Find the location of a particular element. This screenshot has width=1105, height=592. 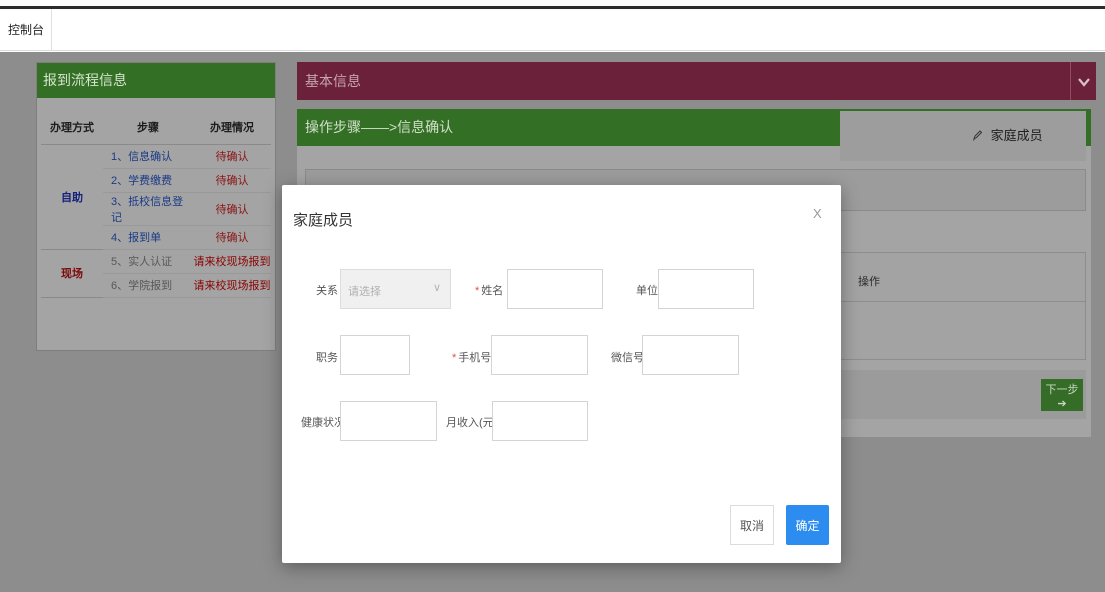

phone-label: * 手机号 is located at coordinates (471, 357).